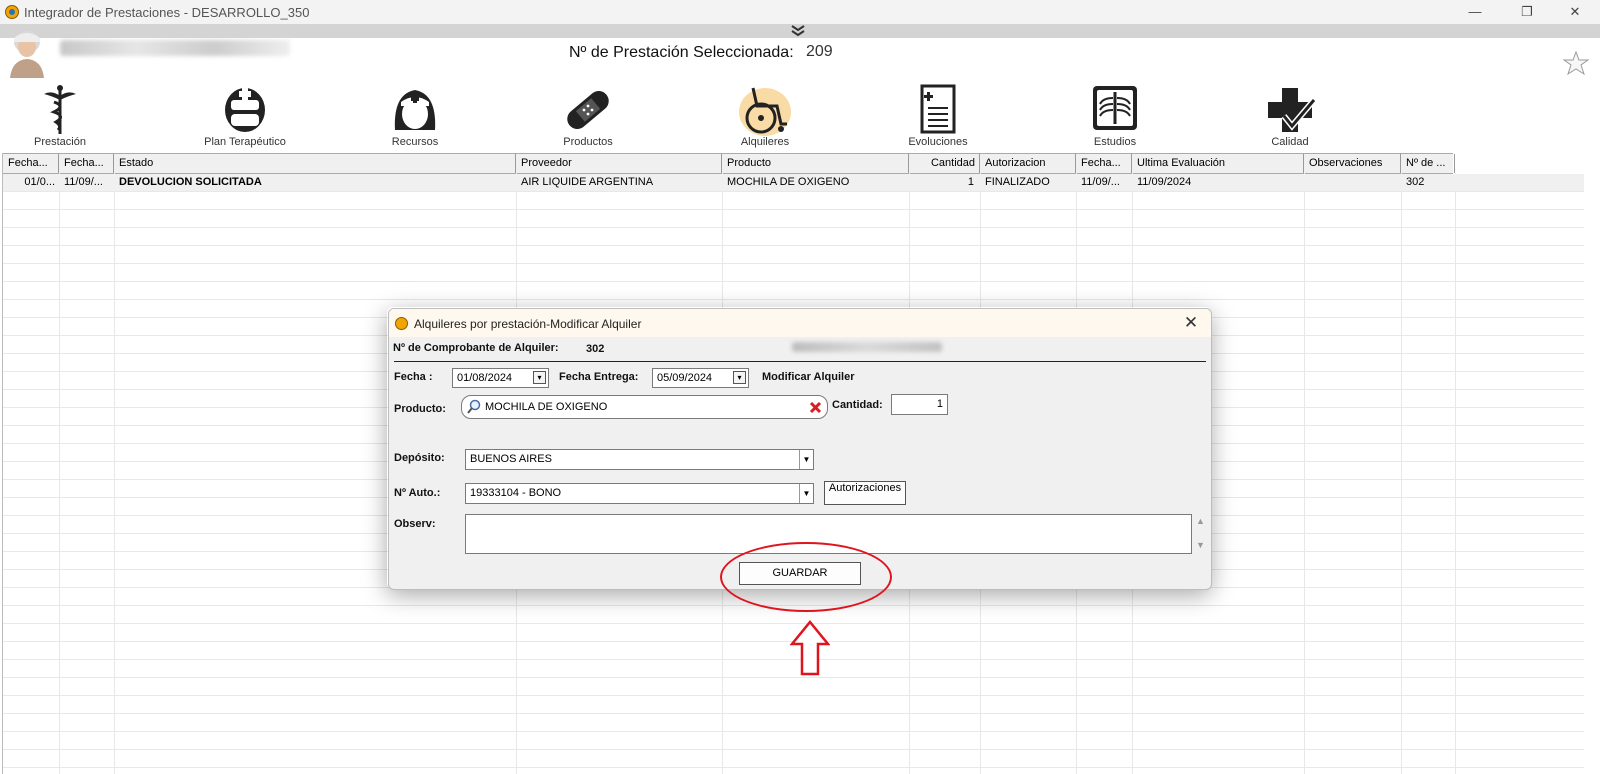 This screenshot has width=1600, height=774. Describe the element at coordinates (815, 407) in the screenshot. I see `clear-icon` at that location.